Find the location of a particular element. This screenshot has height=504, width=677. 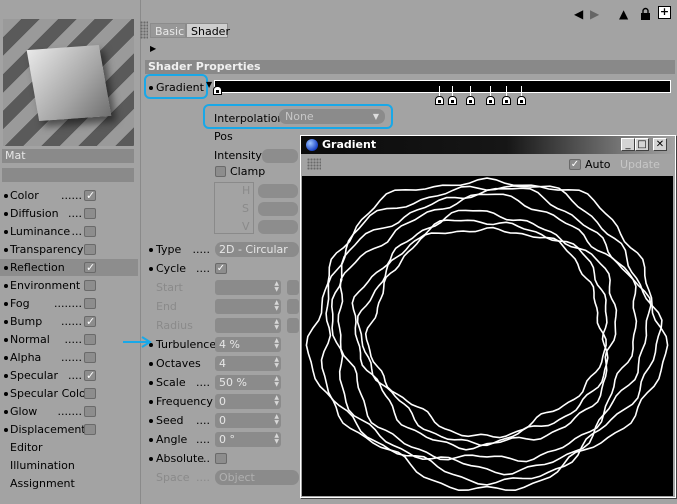

channel-transparency: Transparency is located at coordinates (69, 249).